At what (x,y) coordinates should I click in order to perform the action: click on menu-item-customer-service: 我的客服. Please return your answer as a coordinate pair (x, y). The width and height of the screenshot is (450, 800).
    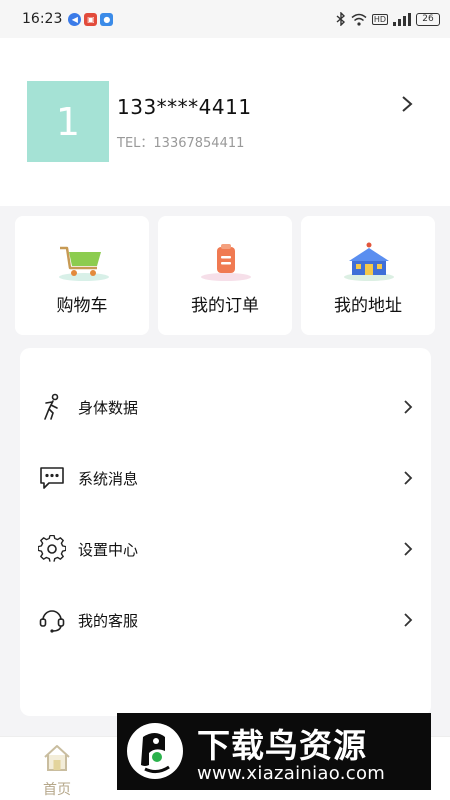
    Looking at the image, I should click on (225, 620).